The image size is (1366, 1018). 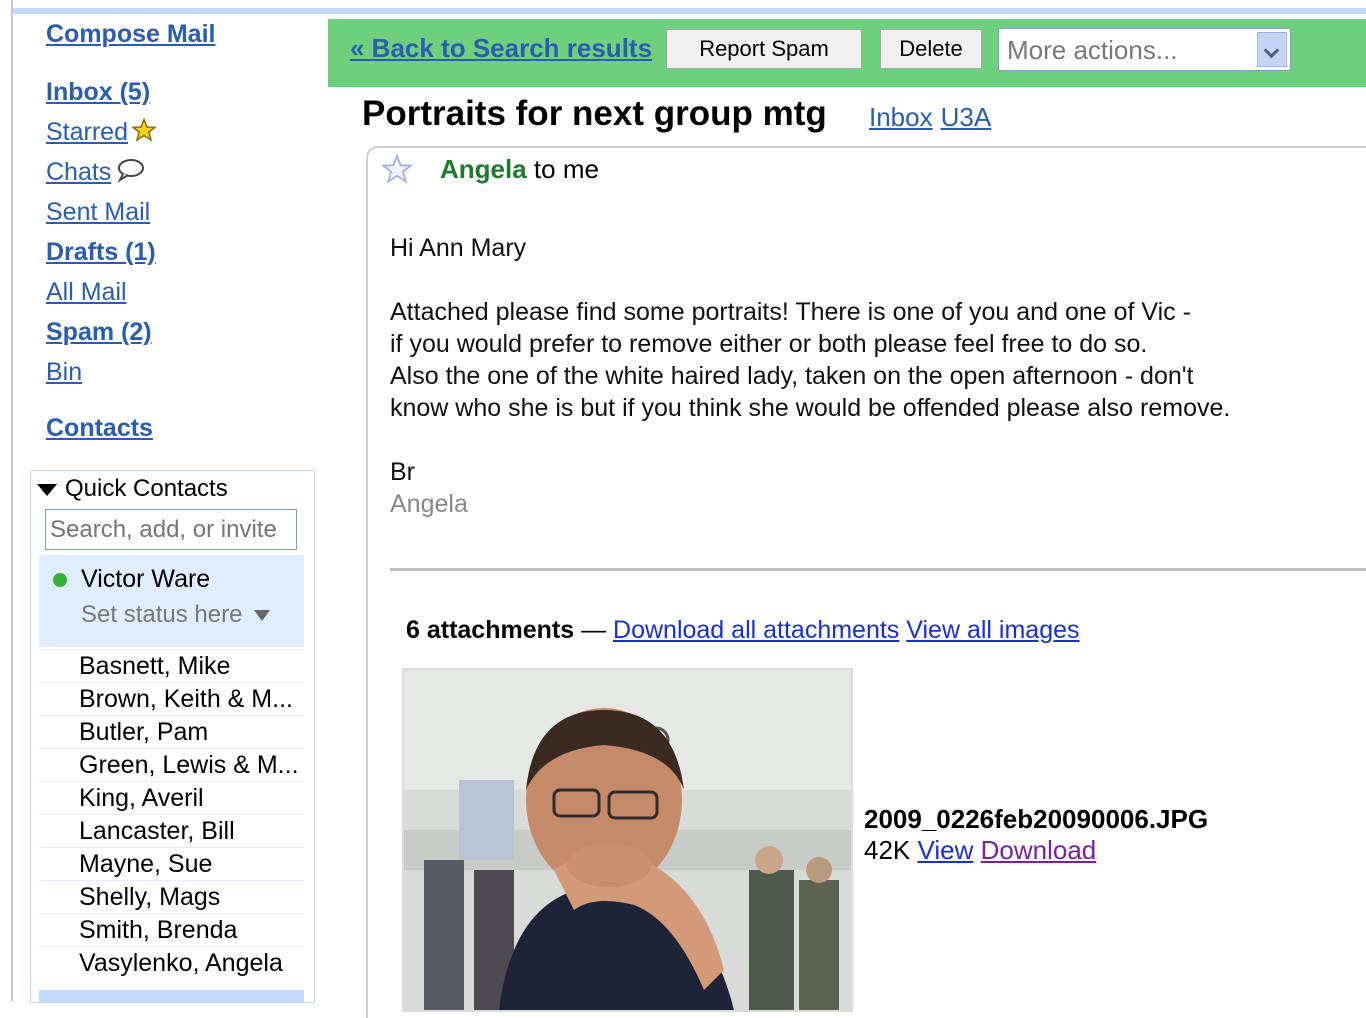 I want to click on sidebar-item-label: Starred, so click(x=87, y=132).